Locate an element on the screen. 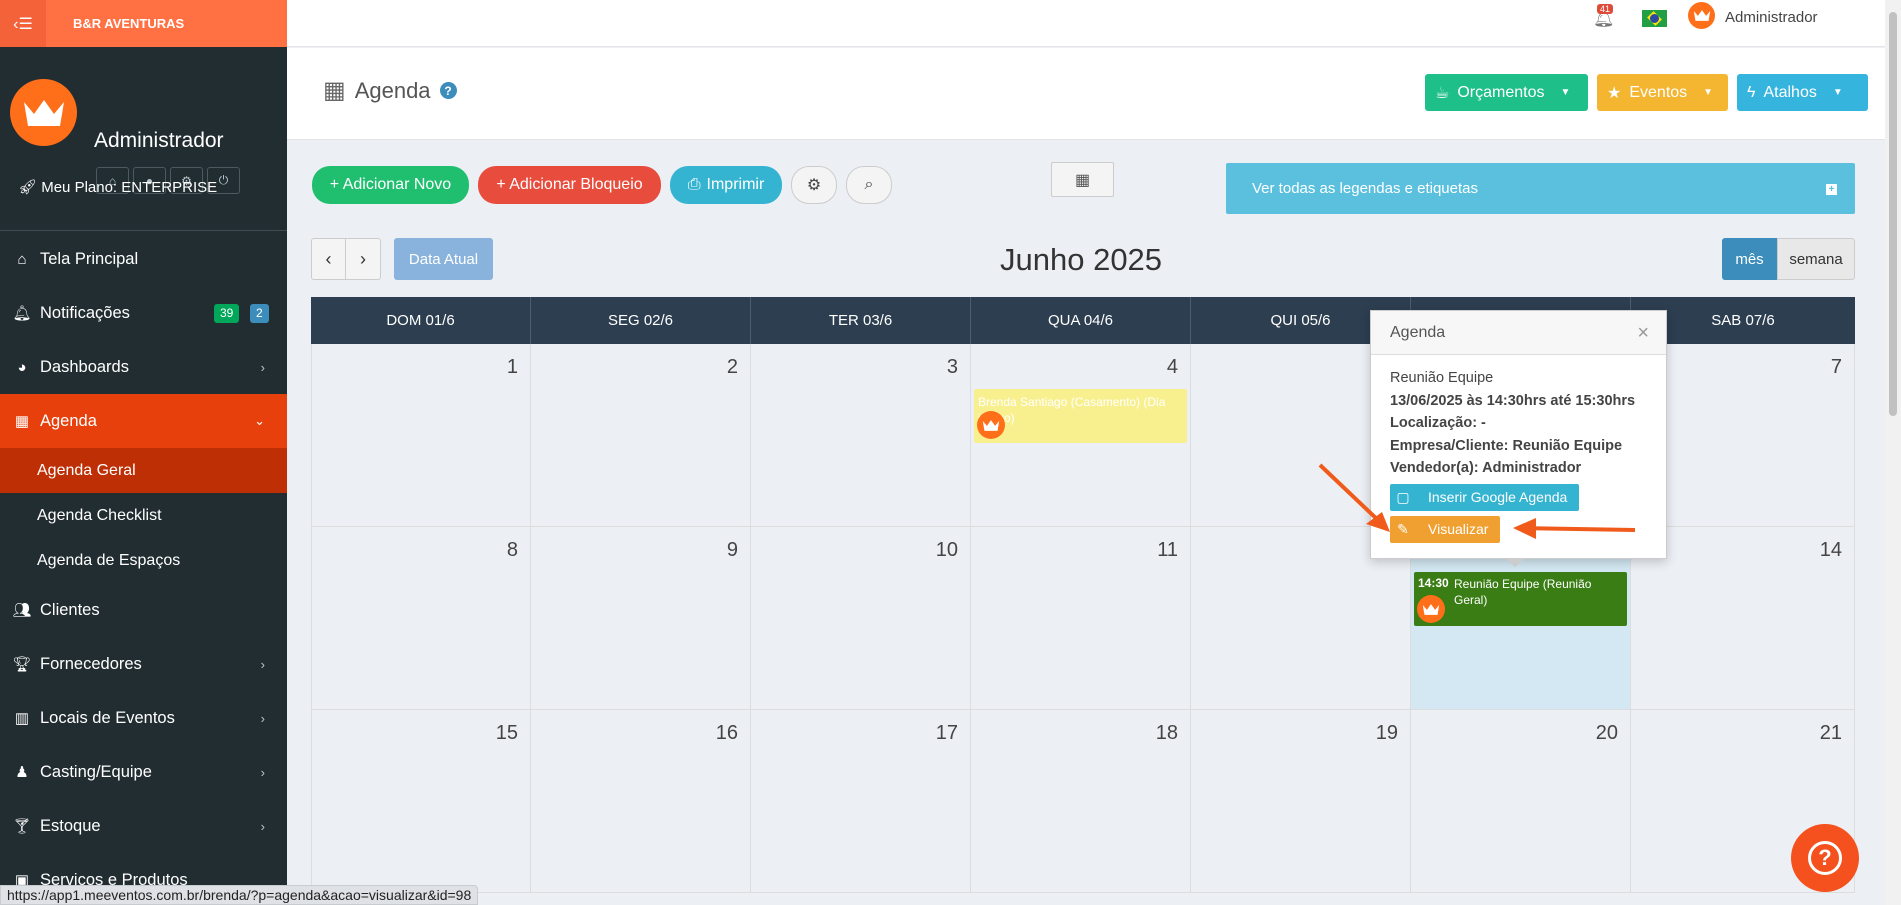  atalhos-dropdown-button: ϟ Atalhos ▼ is located at coordinates (1802, 92).